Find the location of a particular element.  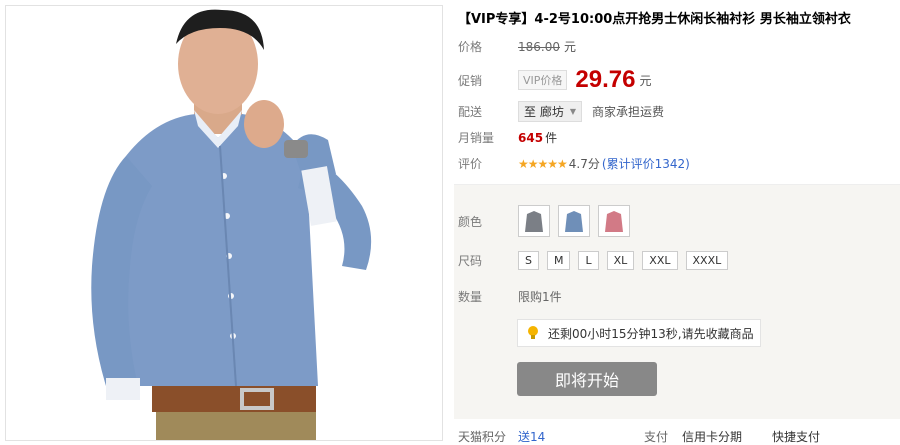

color-row: 颜色 is located at coordinates (546, 221).